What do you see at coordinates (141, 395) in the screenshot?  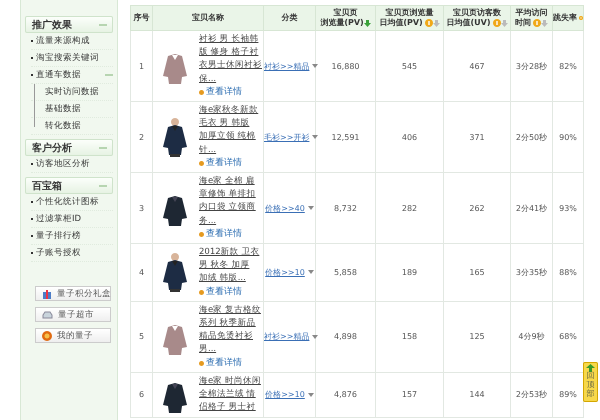 I see `table-cell: 6` at bounding box center [141, 395].